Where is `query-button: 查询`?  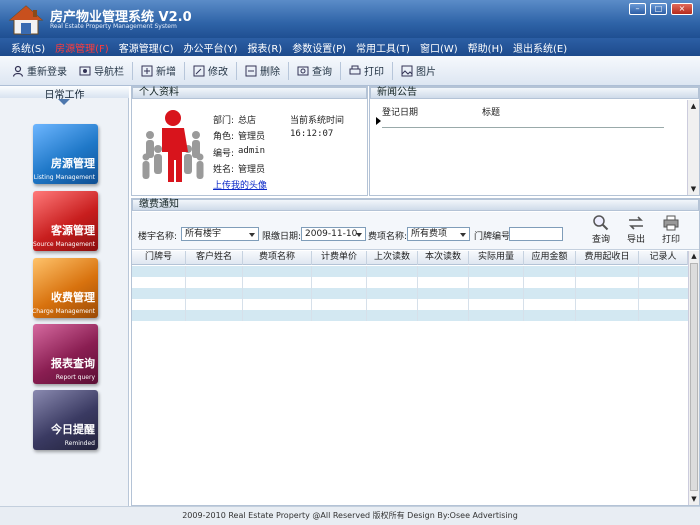
query-button: 查询 is located at coordinates (314, 70).